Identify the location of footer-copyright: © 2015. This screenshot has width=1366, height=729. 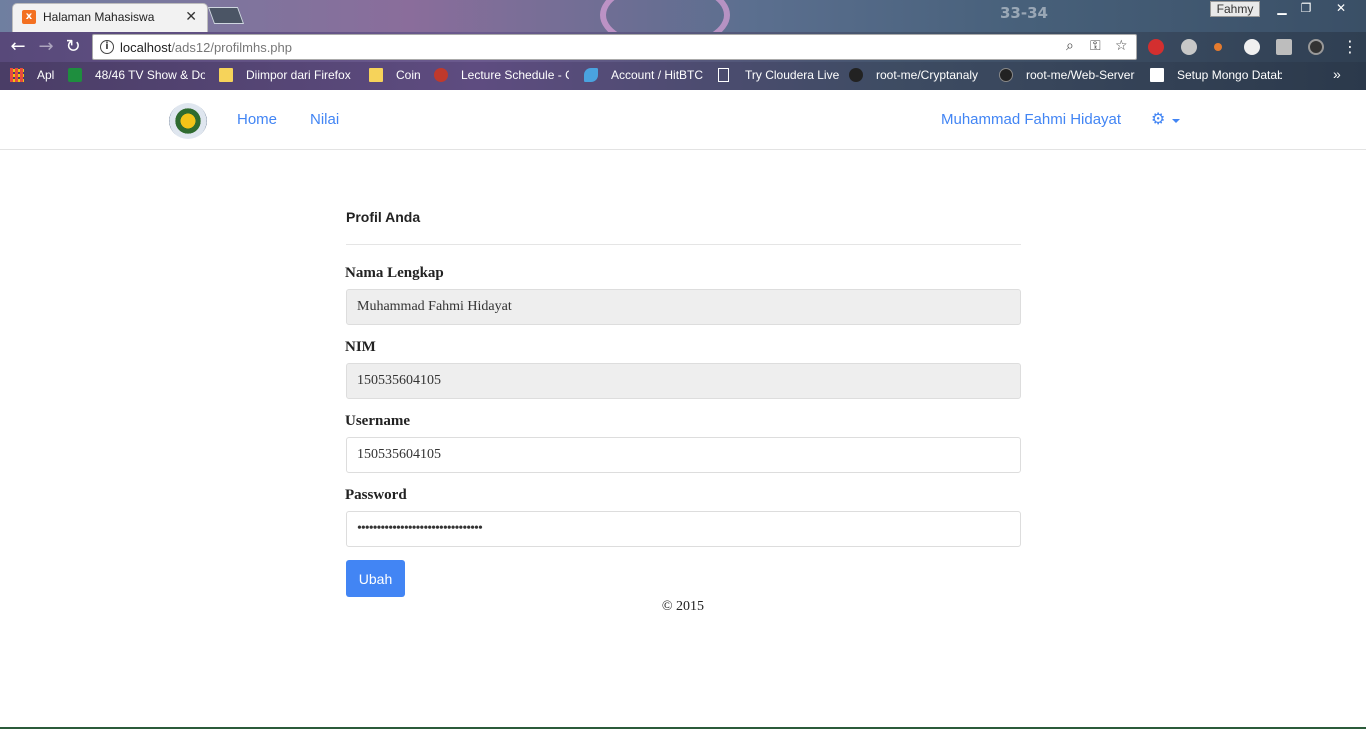
(683, 606).